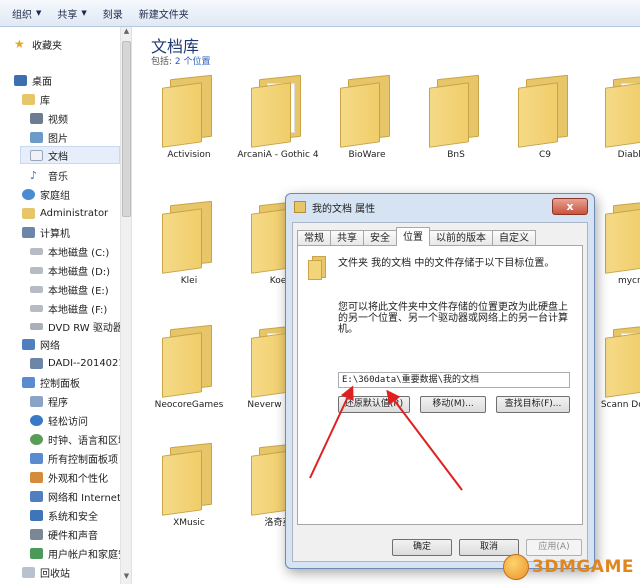  I want to click on nav-label: 外观和个性化, so click(78, 479).